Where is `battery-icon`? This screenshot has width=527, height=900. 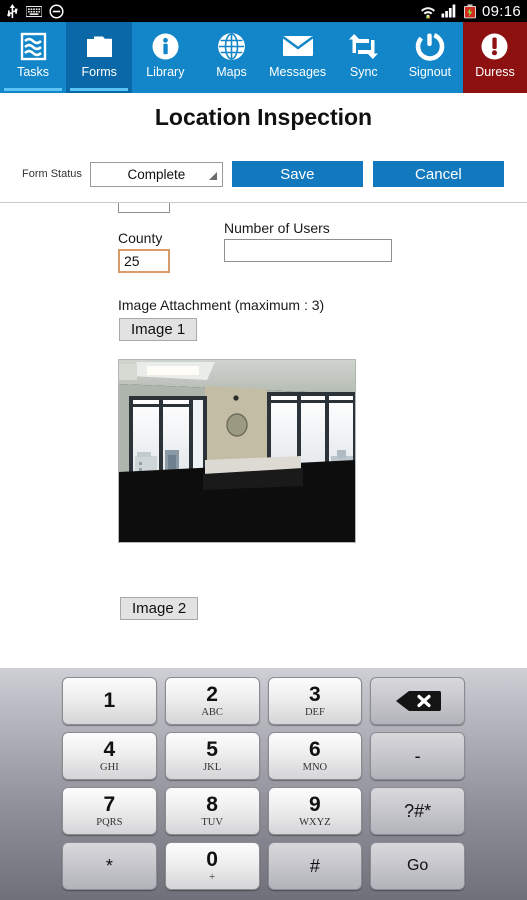
battery-icon is located at coordinates (470, 11).